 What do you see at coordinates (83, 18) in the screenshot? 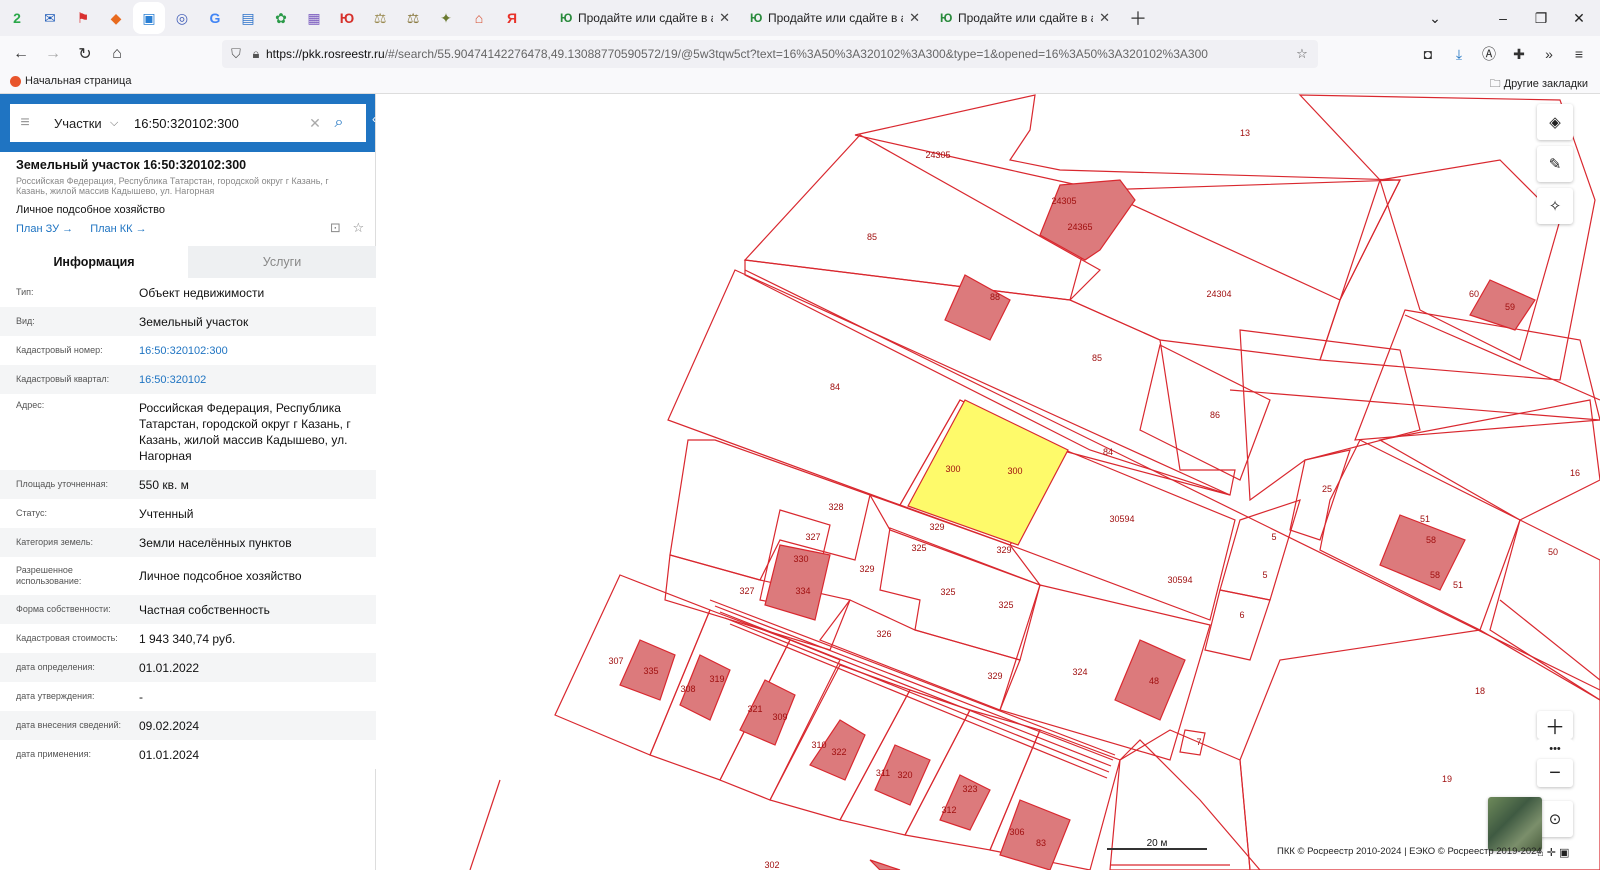
I see `flag-icon: ⚑` at bounding box center [83, 18].